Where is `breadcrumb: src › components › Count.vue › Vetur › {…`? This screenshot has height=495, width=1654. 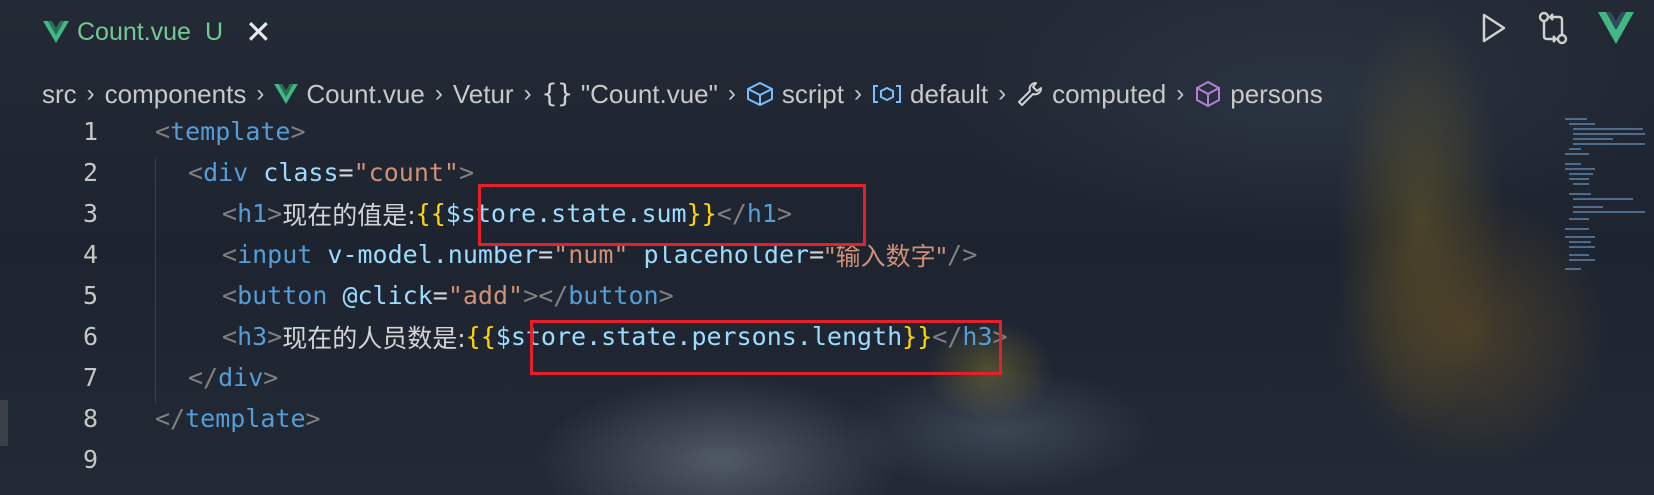 breadcrumb: src › components › Count.vue › Vetur › {… is located at coordinates (682, 94).